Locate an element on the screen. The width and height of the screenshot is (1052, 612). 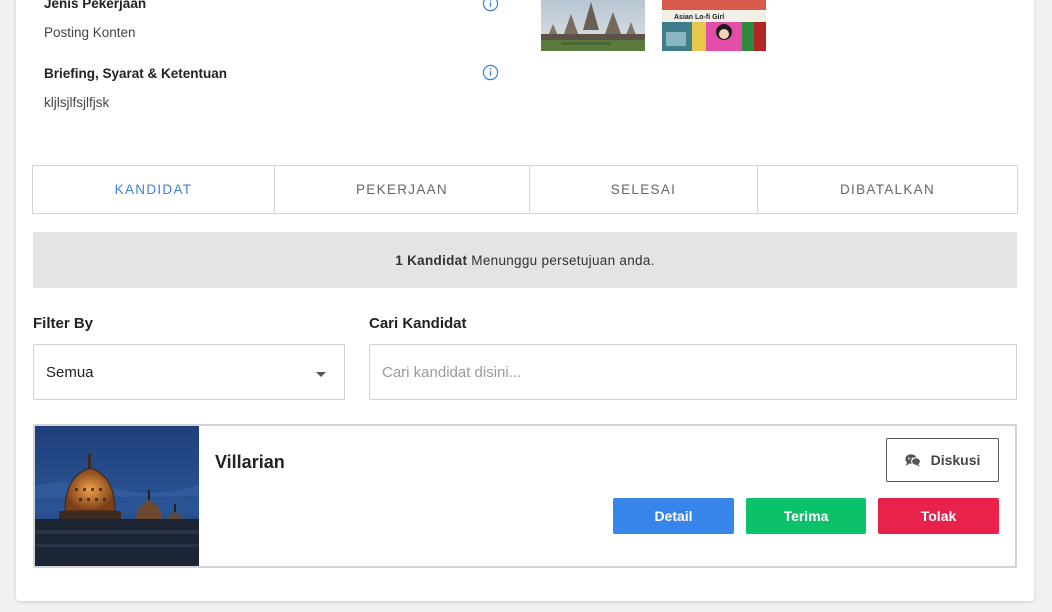
reject-button: Tolak is located at coordinates (938, 516).